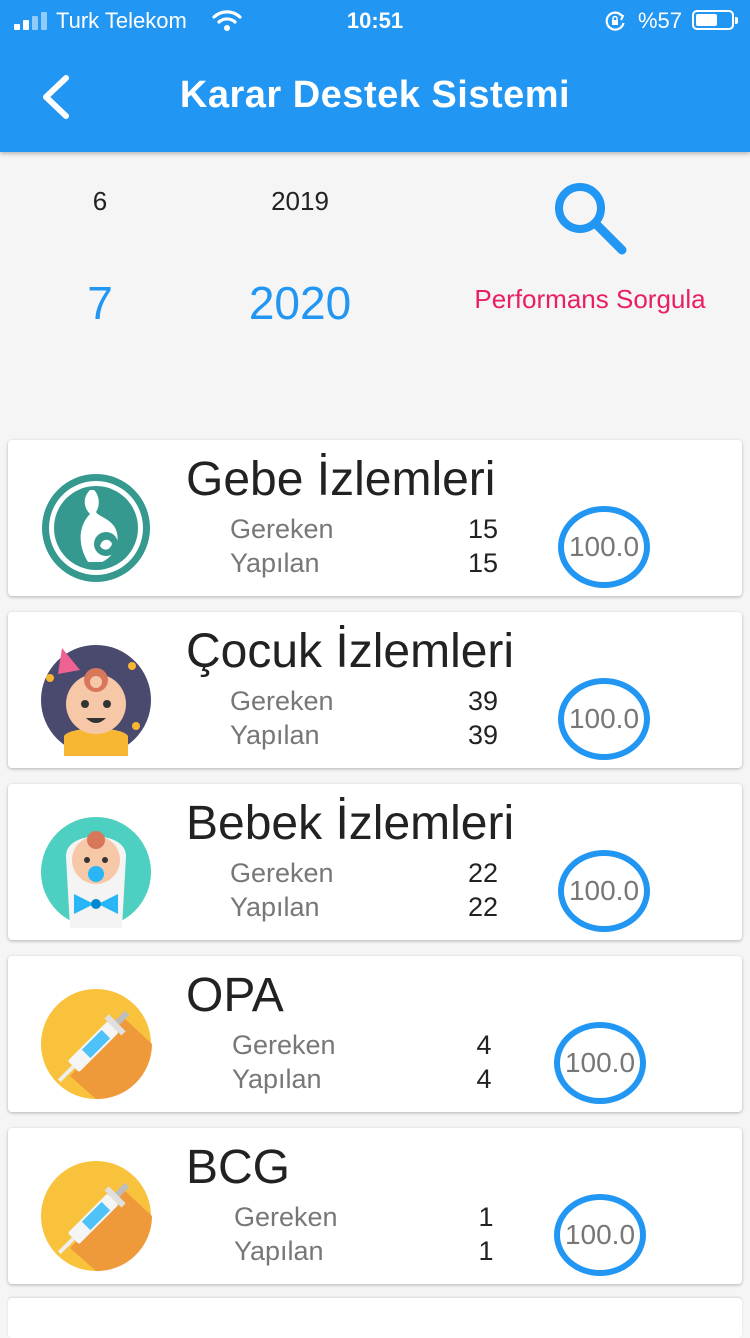 The width and height of the screenshot is (750, 1338). I want to click on page-title: Karar Destek Sistemi, so click(375, 95).